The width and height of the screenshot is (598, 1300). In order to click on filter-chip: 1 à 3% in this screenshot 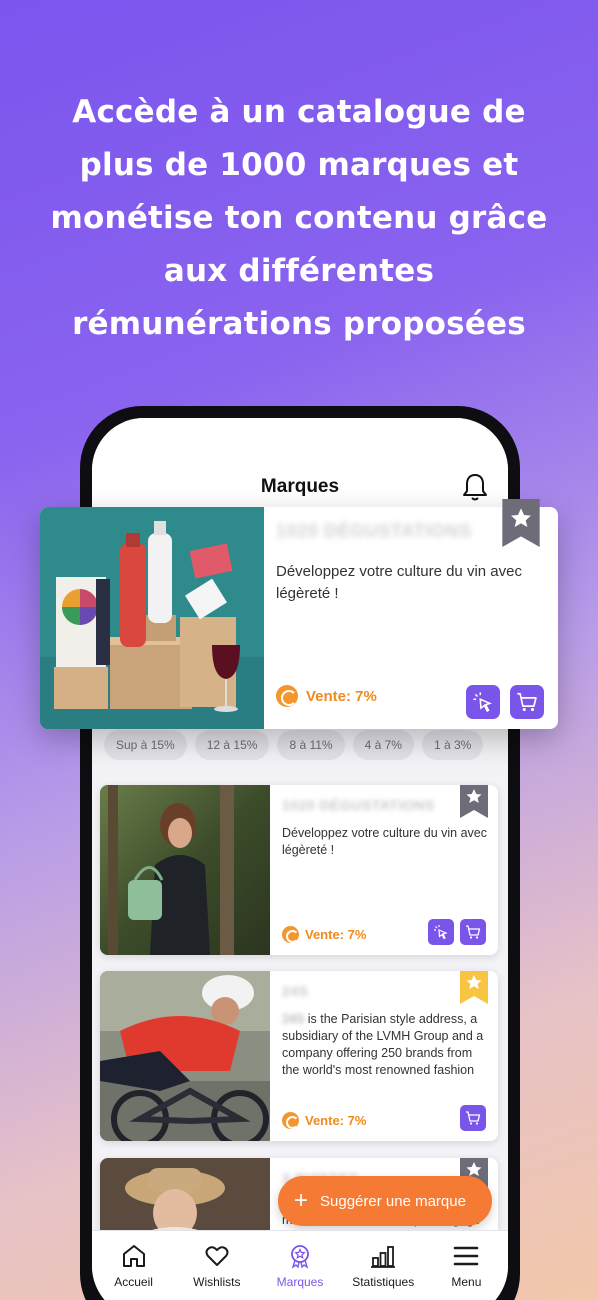, I will do `click(452, 745)`.